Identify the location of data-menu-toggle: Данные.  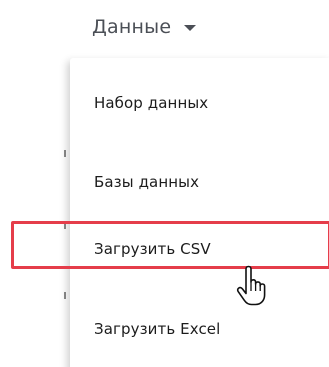
(144, 27).